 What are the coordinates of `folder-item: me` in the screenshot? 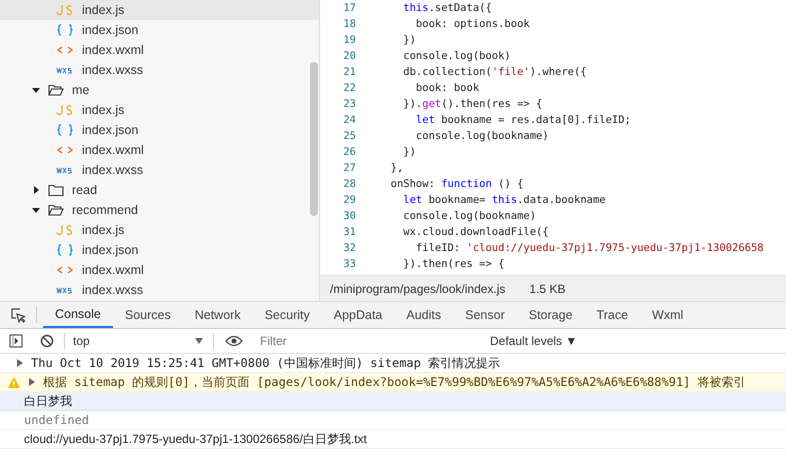 It's located at (159, 90).